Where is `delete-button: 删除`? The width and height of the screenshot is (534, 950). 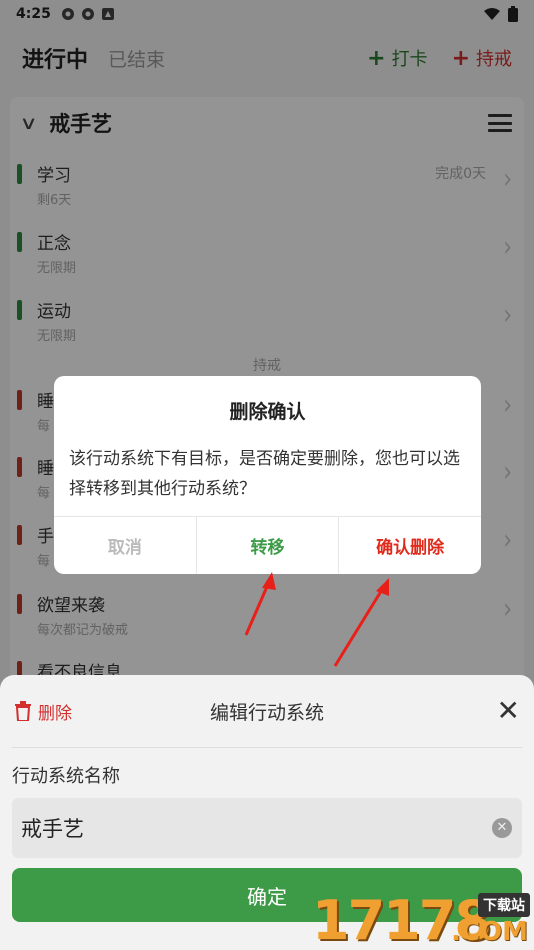 delete-button: 删除 is located at coordinates (43, 711).